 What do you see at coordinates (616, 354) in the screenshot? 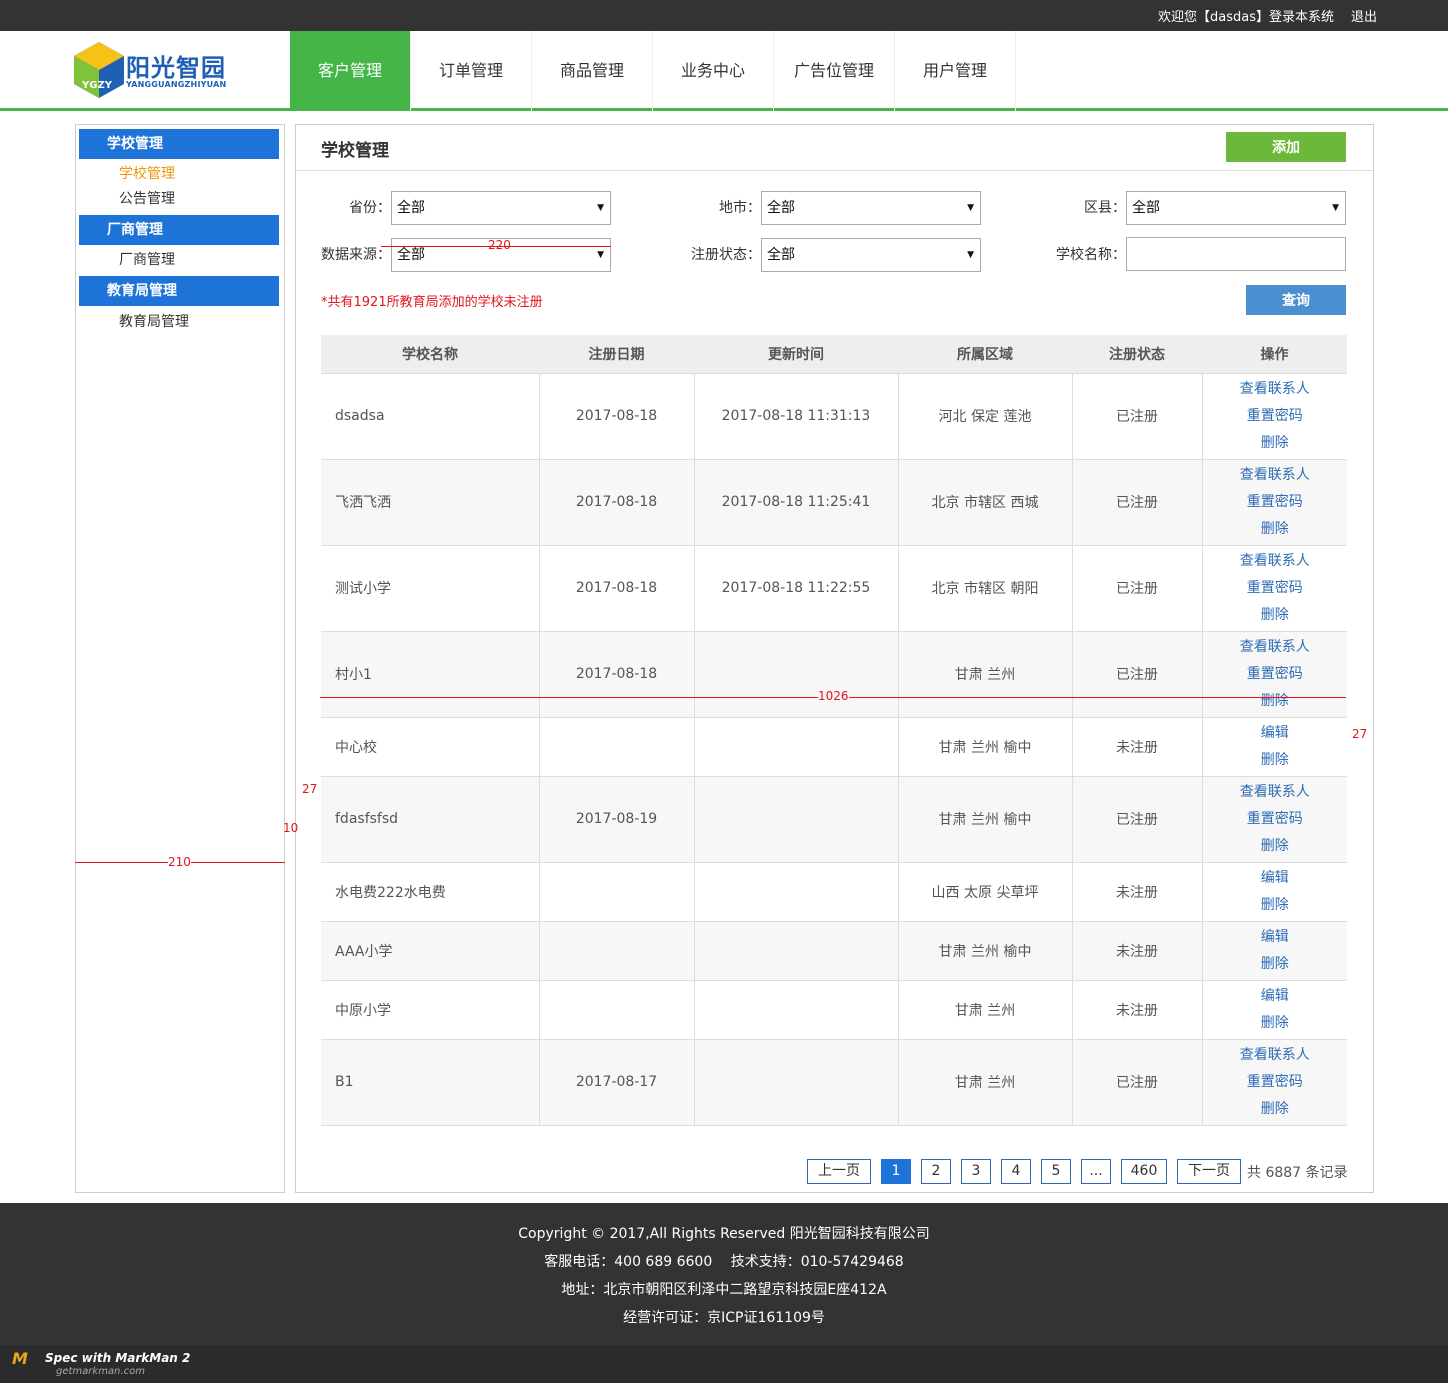
I see `col-register-date: 注册日期` at bounding box center [616, 354].